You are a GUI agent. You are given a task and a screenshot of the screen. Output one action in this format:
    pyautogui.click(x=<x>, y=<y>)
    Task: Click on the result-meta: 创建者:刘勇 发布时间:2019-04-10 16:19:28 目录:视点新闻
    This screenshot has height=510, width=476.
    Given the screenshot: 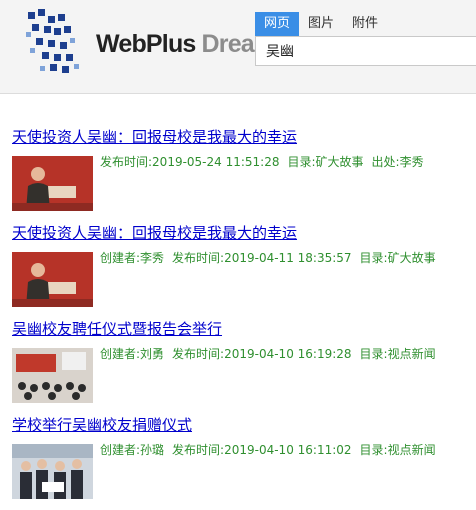 What is the action you would take?
    pyautogui.click(x=272, y=354)
    